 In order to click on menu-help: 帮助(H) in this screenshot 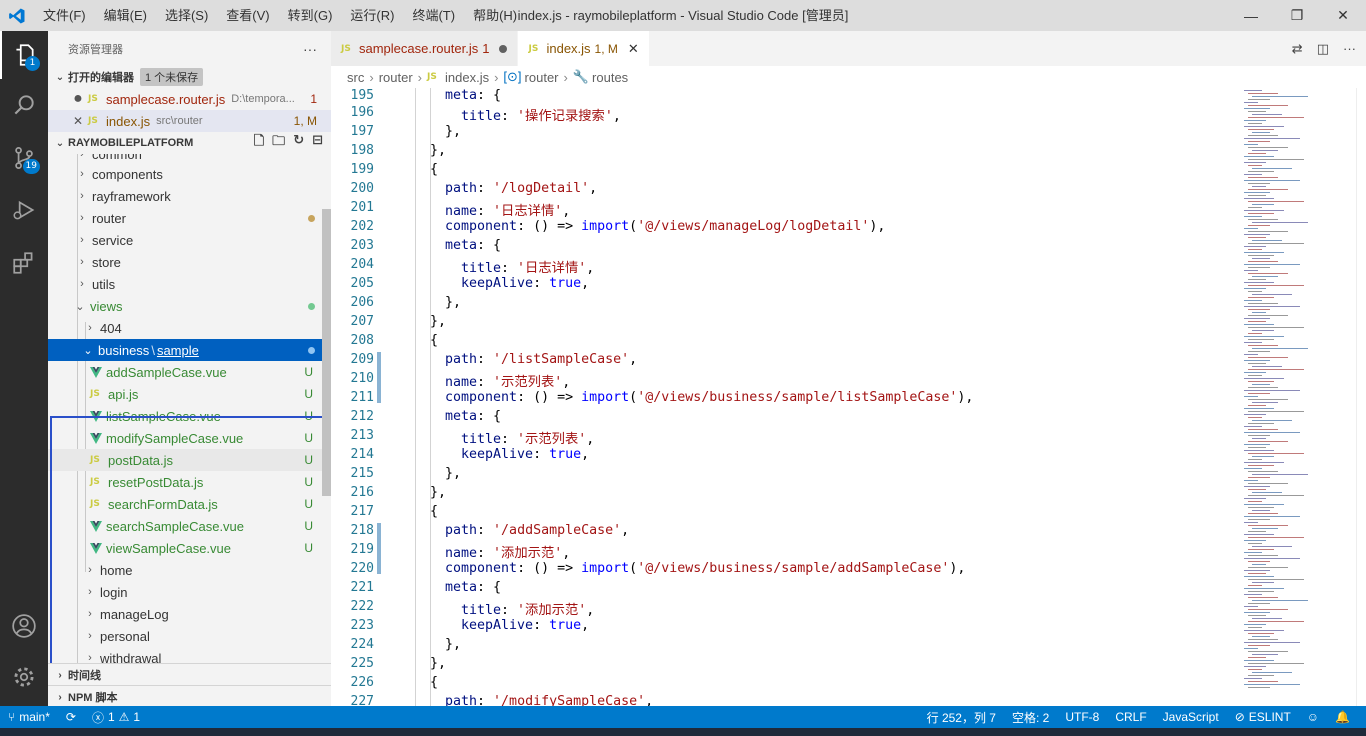, I will do `click(495, 15)`.